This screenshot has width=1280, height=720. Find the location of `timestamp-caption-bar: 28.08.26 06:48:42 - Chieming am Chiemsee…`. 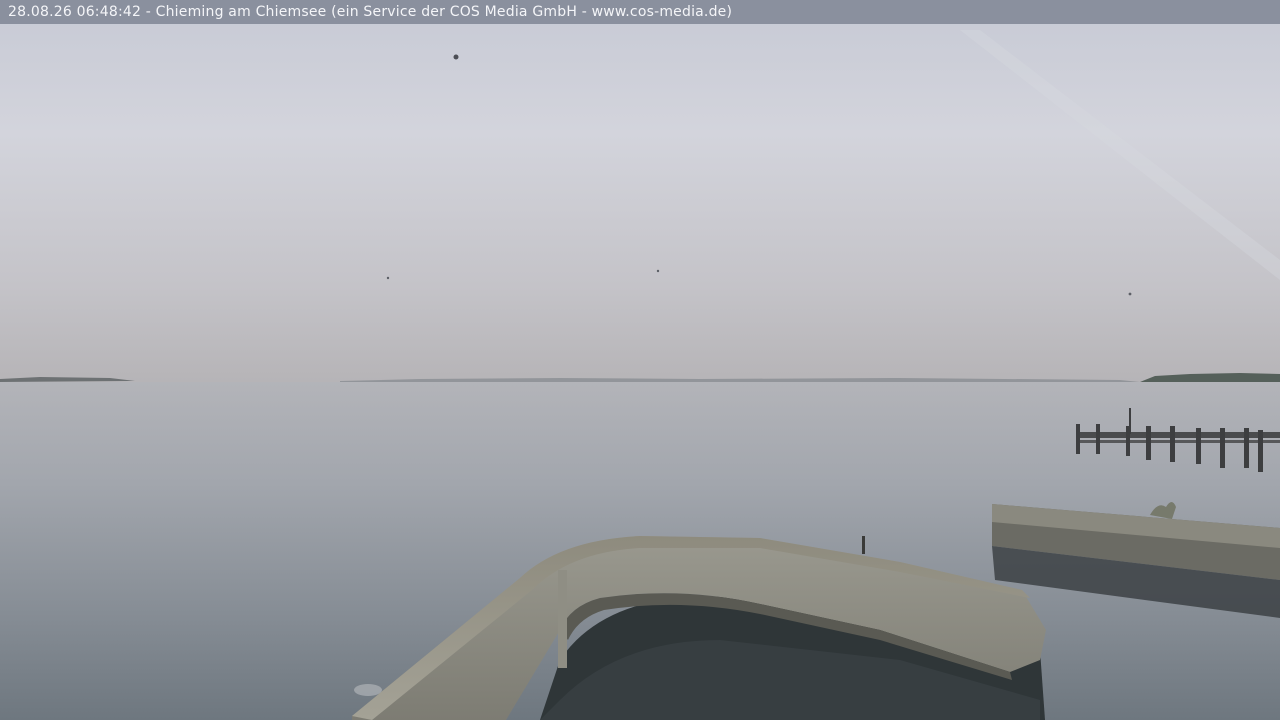

timestamp-caption-bar: 28.08.26 06:48:42 - Chieming am Chiemsee… is located at coordinates (640, 12).